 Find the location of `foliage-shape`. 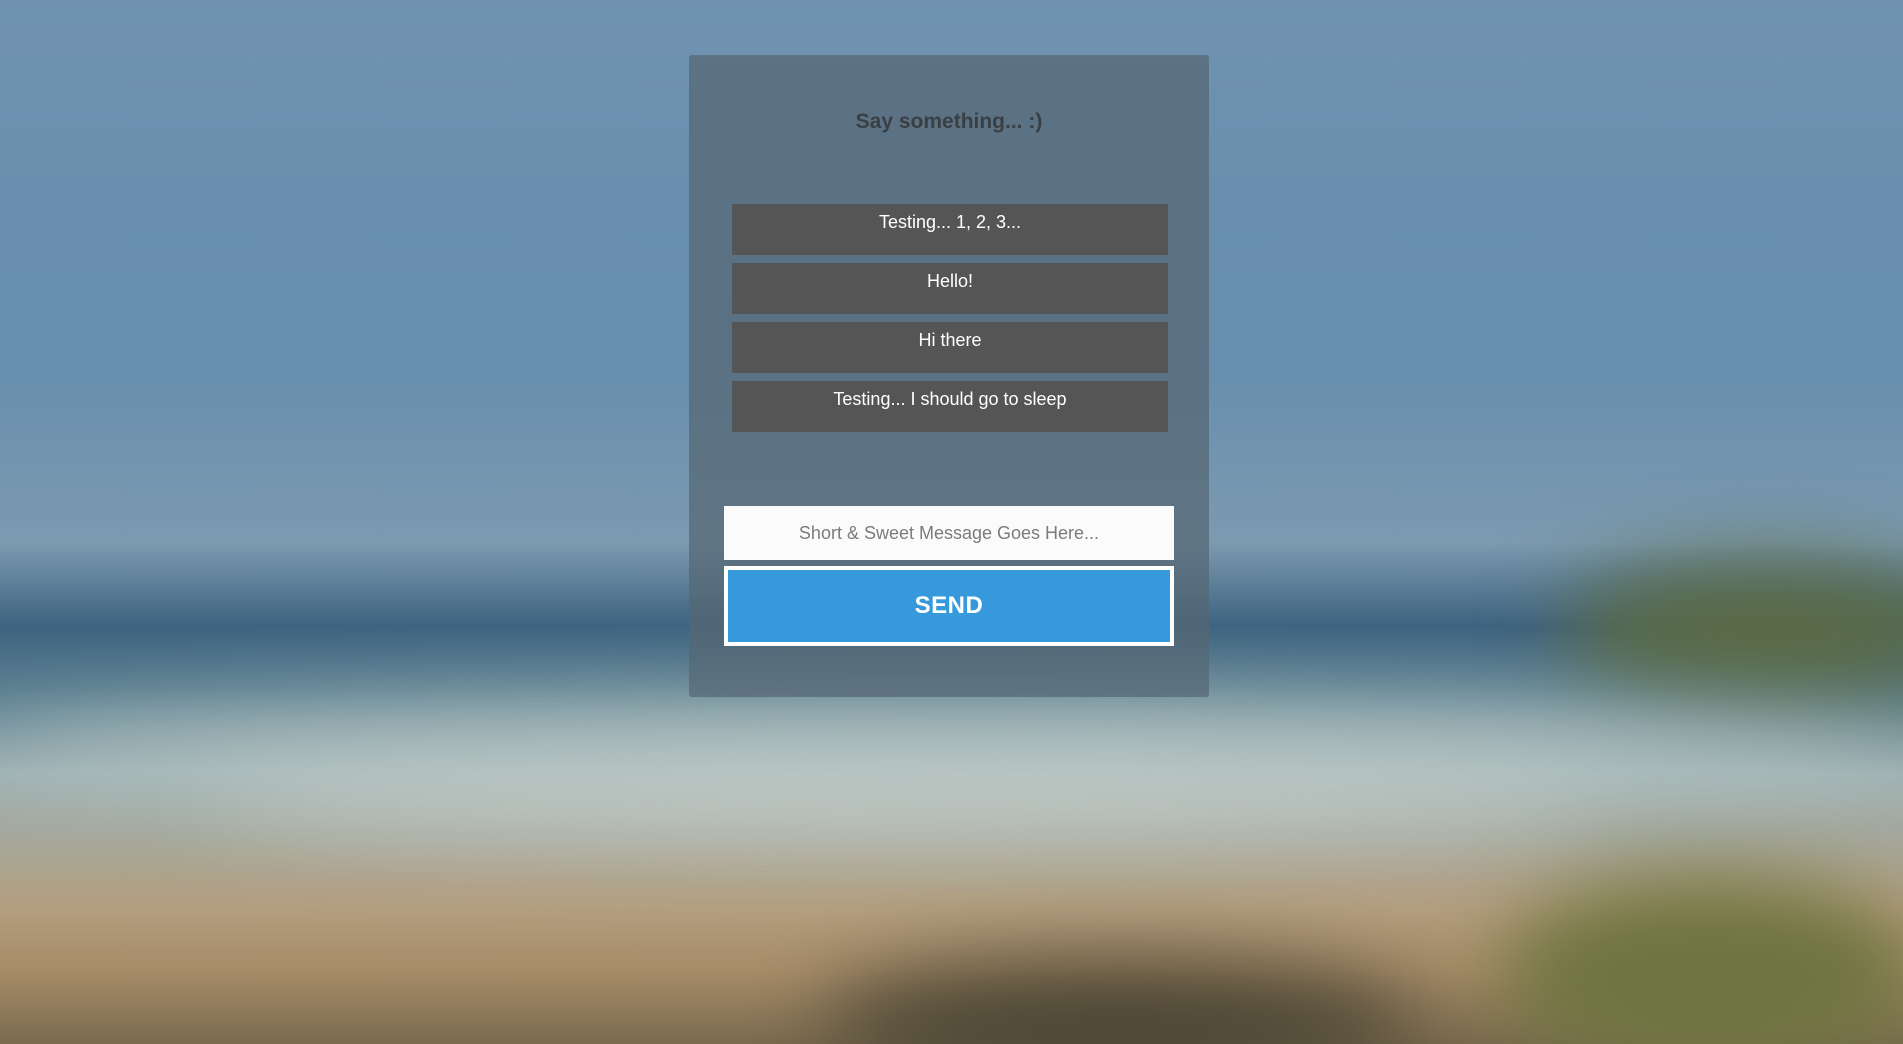

foliage-shape is located at coordinates (1701, 962).